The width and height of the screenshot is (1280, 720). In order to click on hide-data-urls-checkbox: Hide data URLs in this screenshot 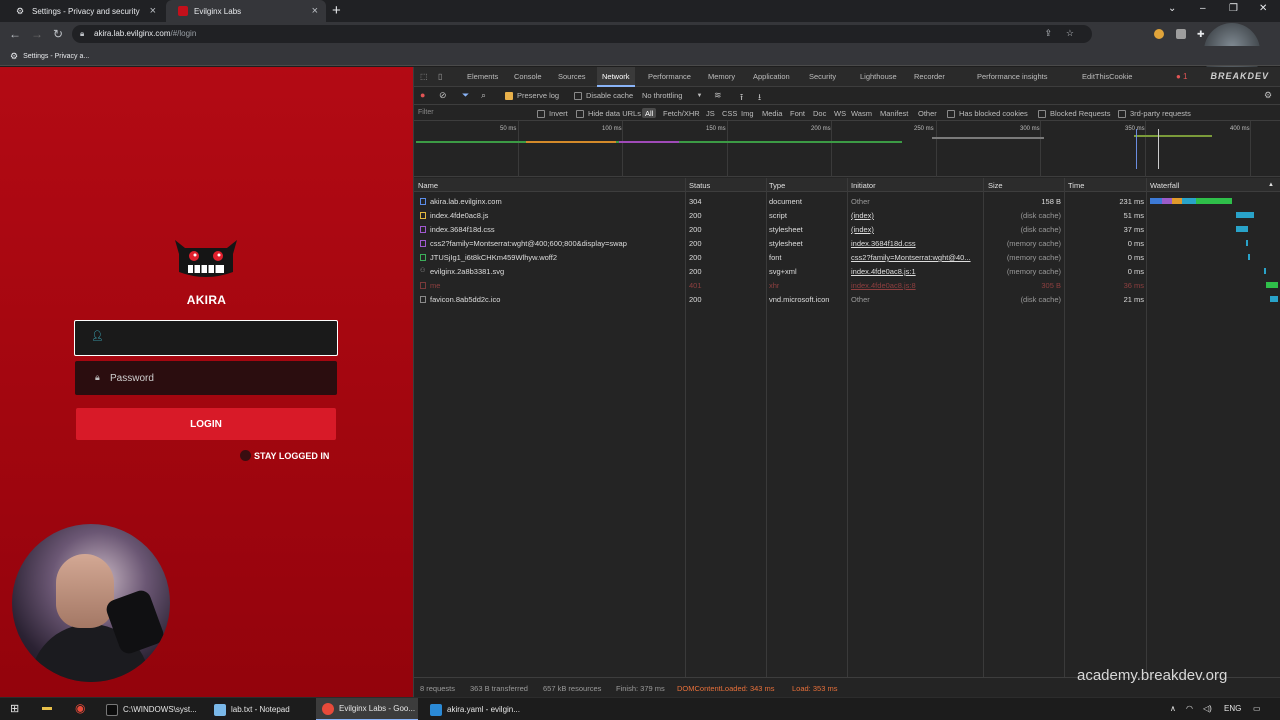, I will do `click(608, 113)`.